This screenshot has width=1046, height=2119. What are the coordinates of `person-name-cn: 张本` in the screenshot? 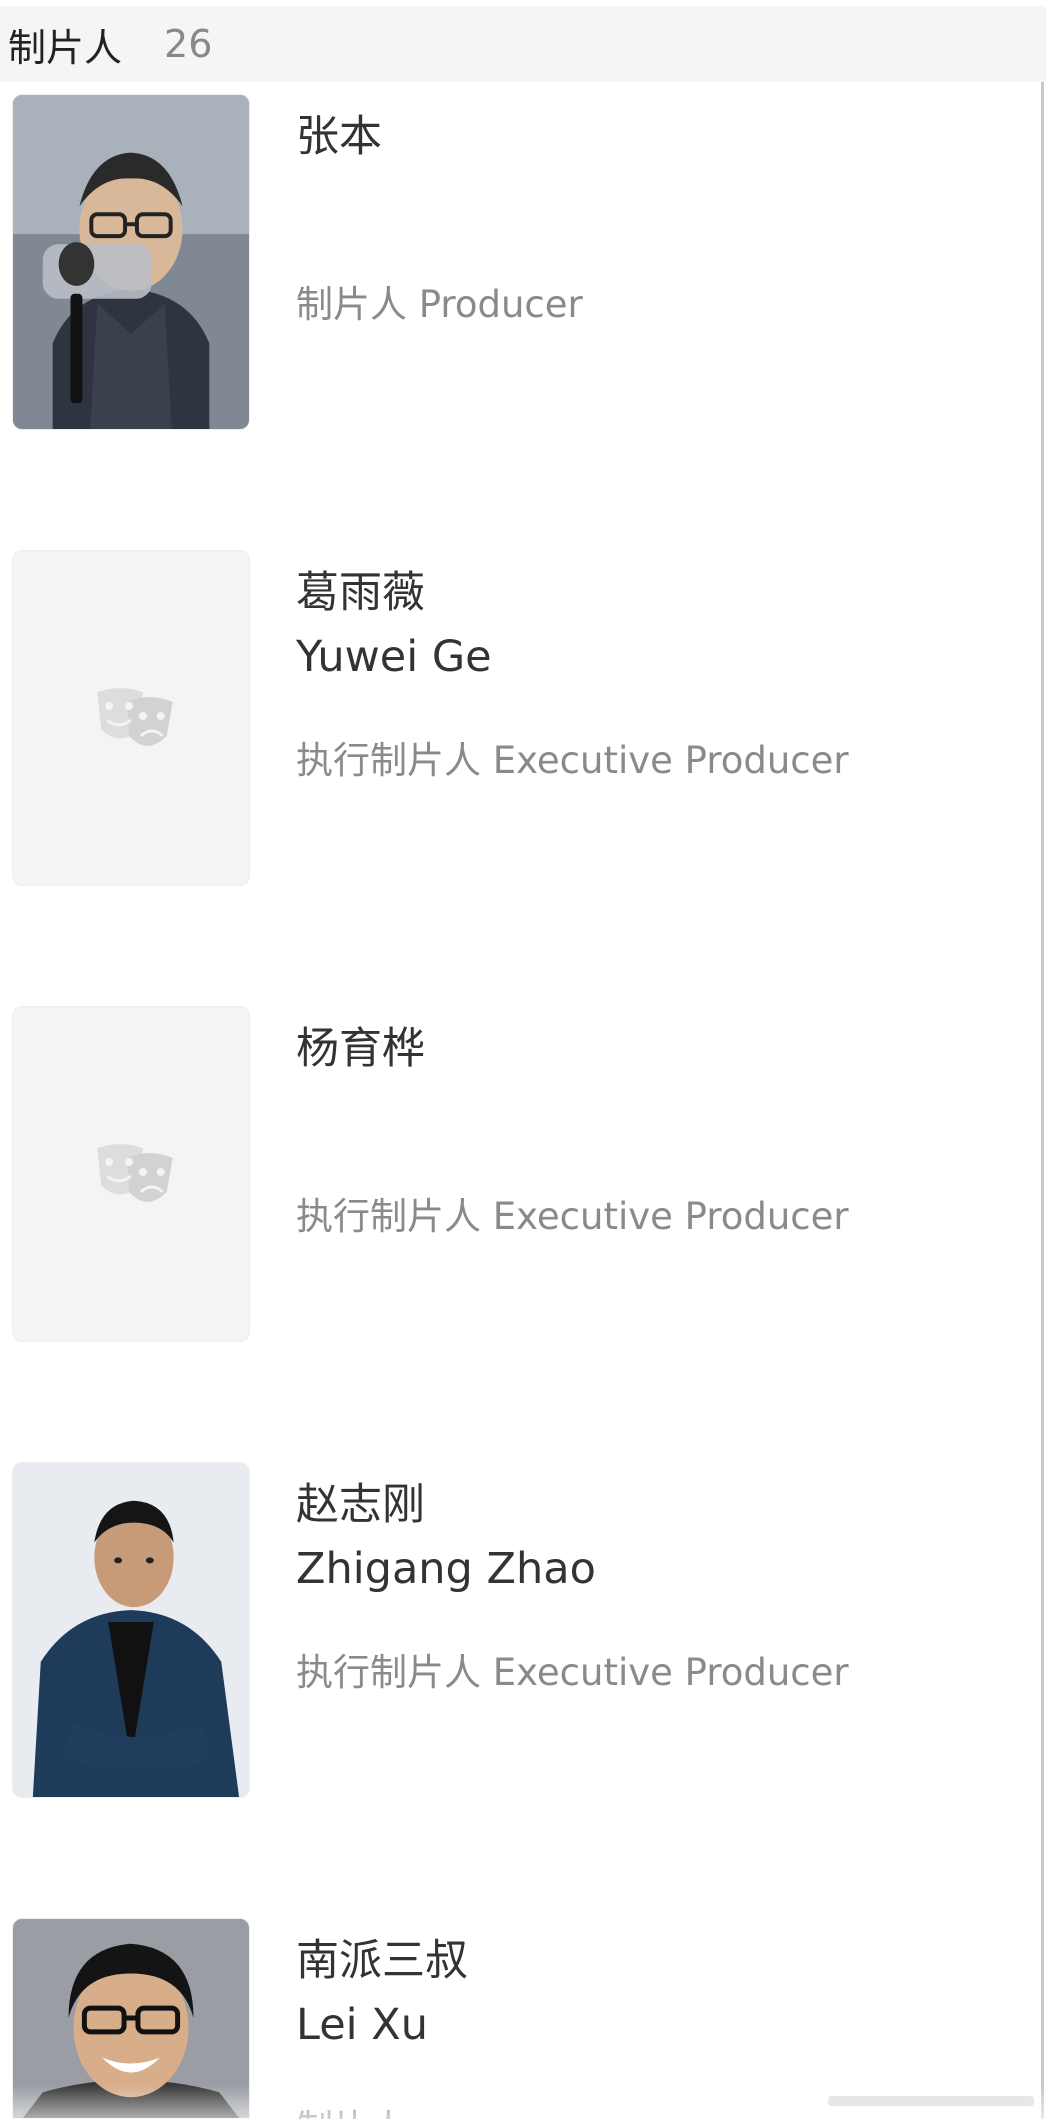 It's located at (339, 133).